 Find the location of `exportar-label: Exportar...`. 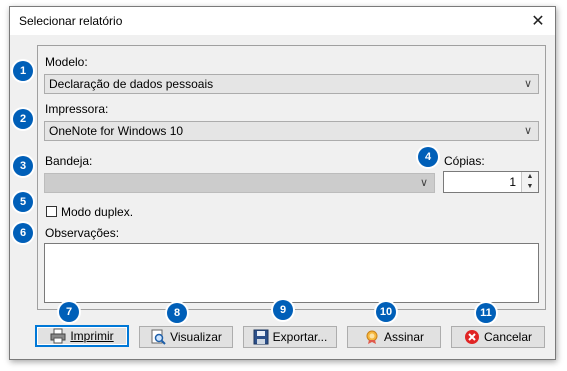

exportar-label: Exportar... is located at coordinates (300, 337).